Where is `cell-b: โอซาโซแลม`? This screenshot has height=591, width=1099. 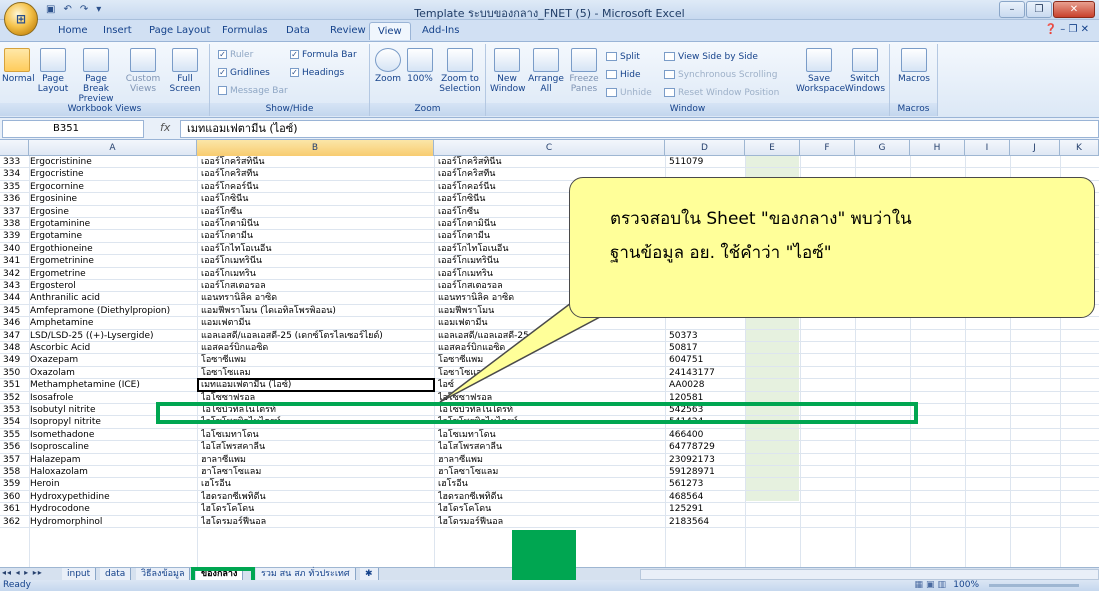 cell-b: โอซาโซแลม is located at coordinates (316, 373).